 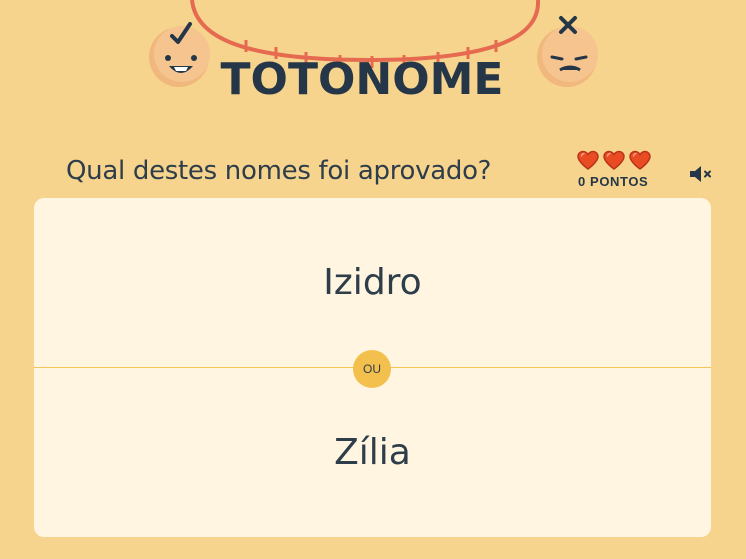 I want to click on happy-baby-icon, so click(x=179, y=54).